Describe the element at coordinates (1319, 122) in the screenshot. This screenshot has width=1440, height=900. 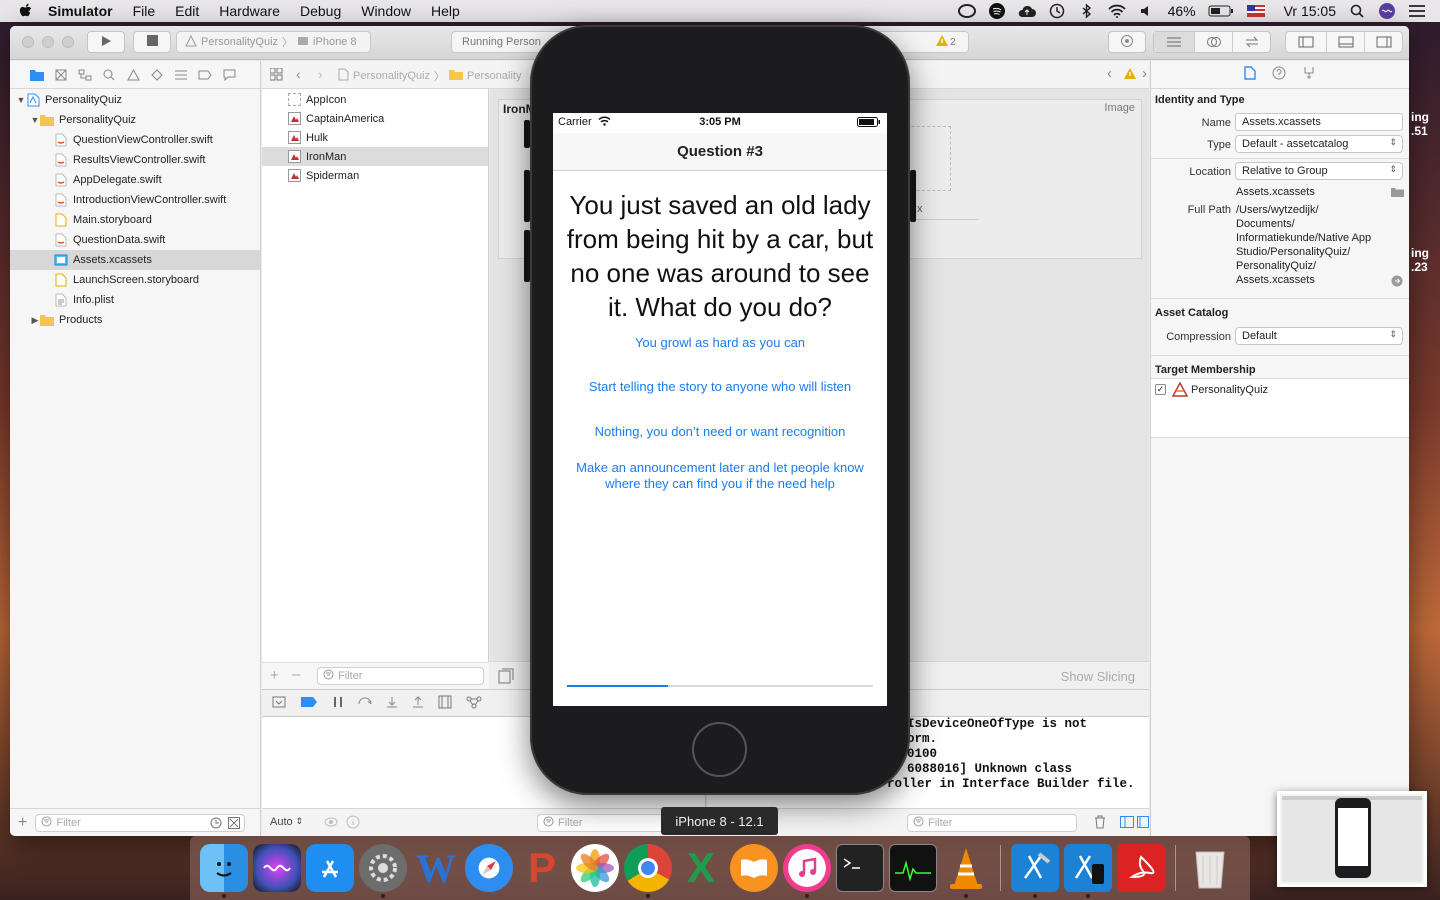
I see `name-field: Assets.xcassets` at that location.